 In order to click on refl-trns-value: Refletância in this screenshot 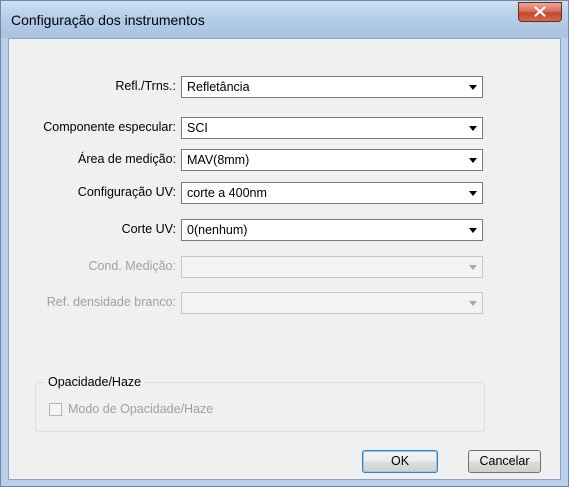, I will do `click(218, 87)`.